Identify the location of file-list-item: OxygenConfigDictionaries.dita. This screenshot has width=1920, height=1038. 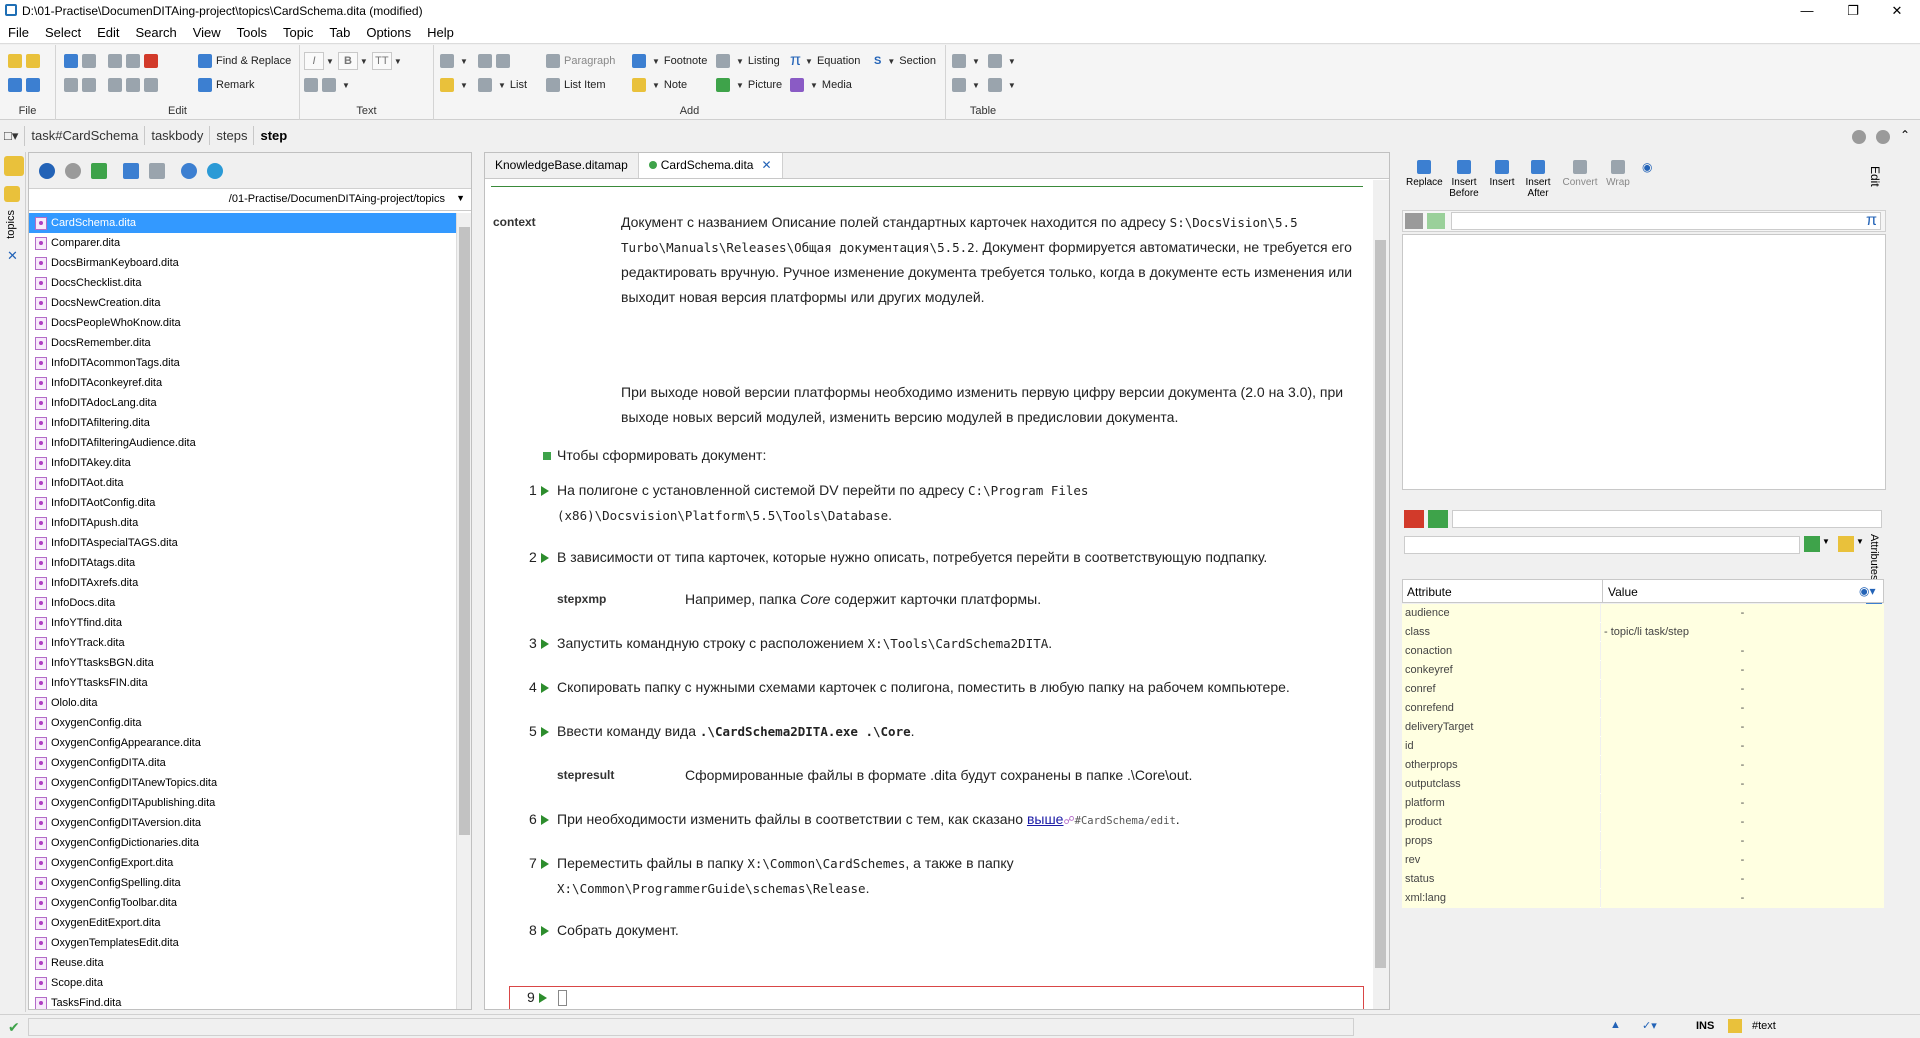
(242, 843).